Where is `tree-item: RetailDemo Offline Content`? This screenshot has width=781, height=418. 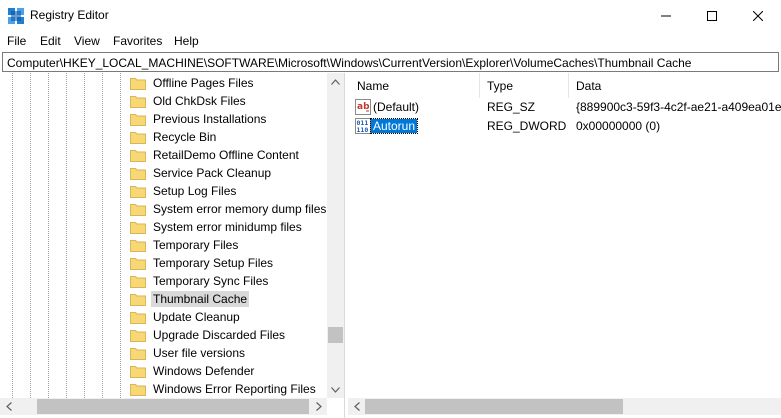 tree-item: RetailDemo Offline Content is located at coordinates (215, 155).